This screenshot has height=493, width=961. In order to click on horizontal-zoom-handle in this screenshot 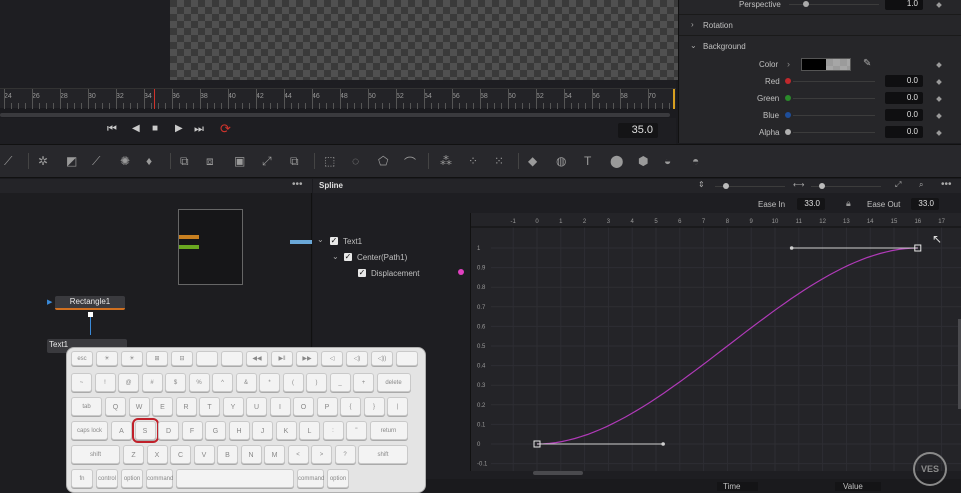, I will do `click(822, 186)`.